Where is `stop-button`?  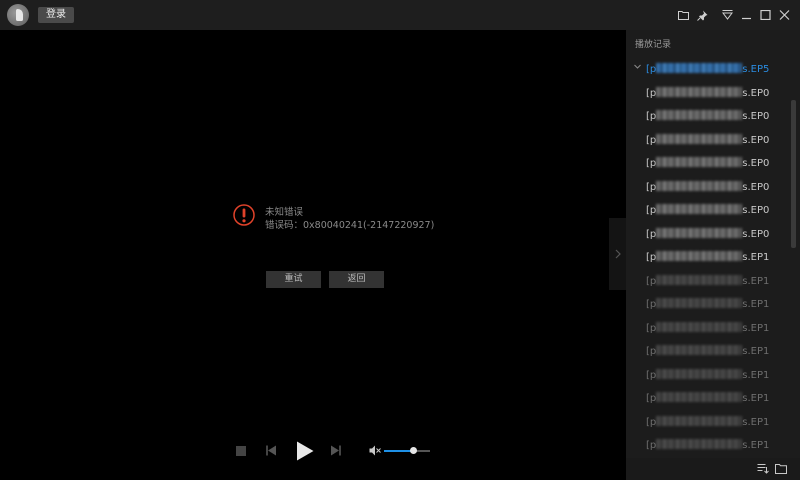 stop-button is located at coordinates (241, 451).